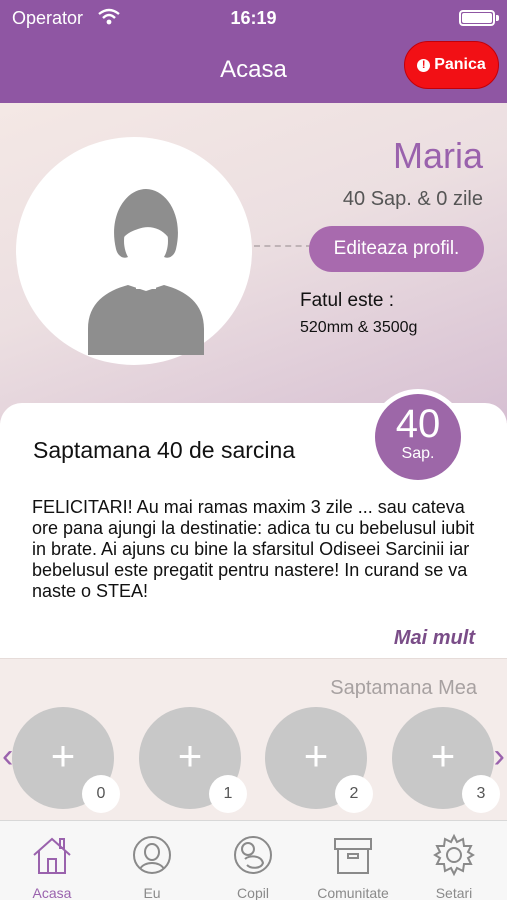 This screenshot has width=507, height=900. I want to click on tab-copil: Copil, so click(253, 863).